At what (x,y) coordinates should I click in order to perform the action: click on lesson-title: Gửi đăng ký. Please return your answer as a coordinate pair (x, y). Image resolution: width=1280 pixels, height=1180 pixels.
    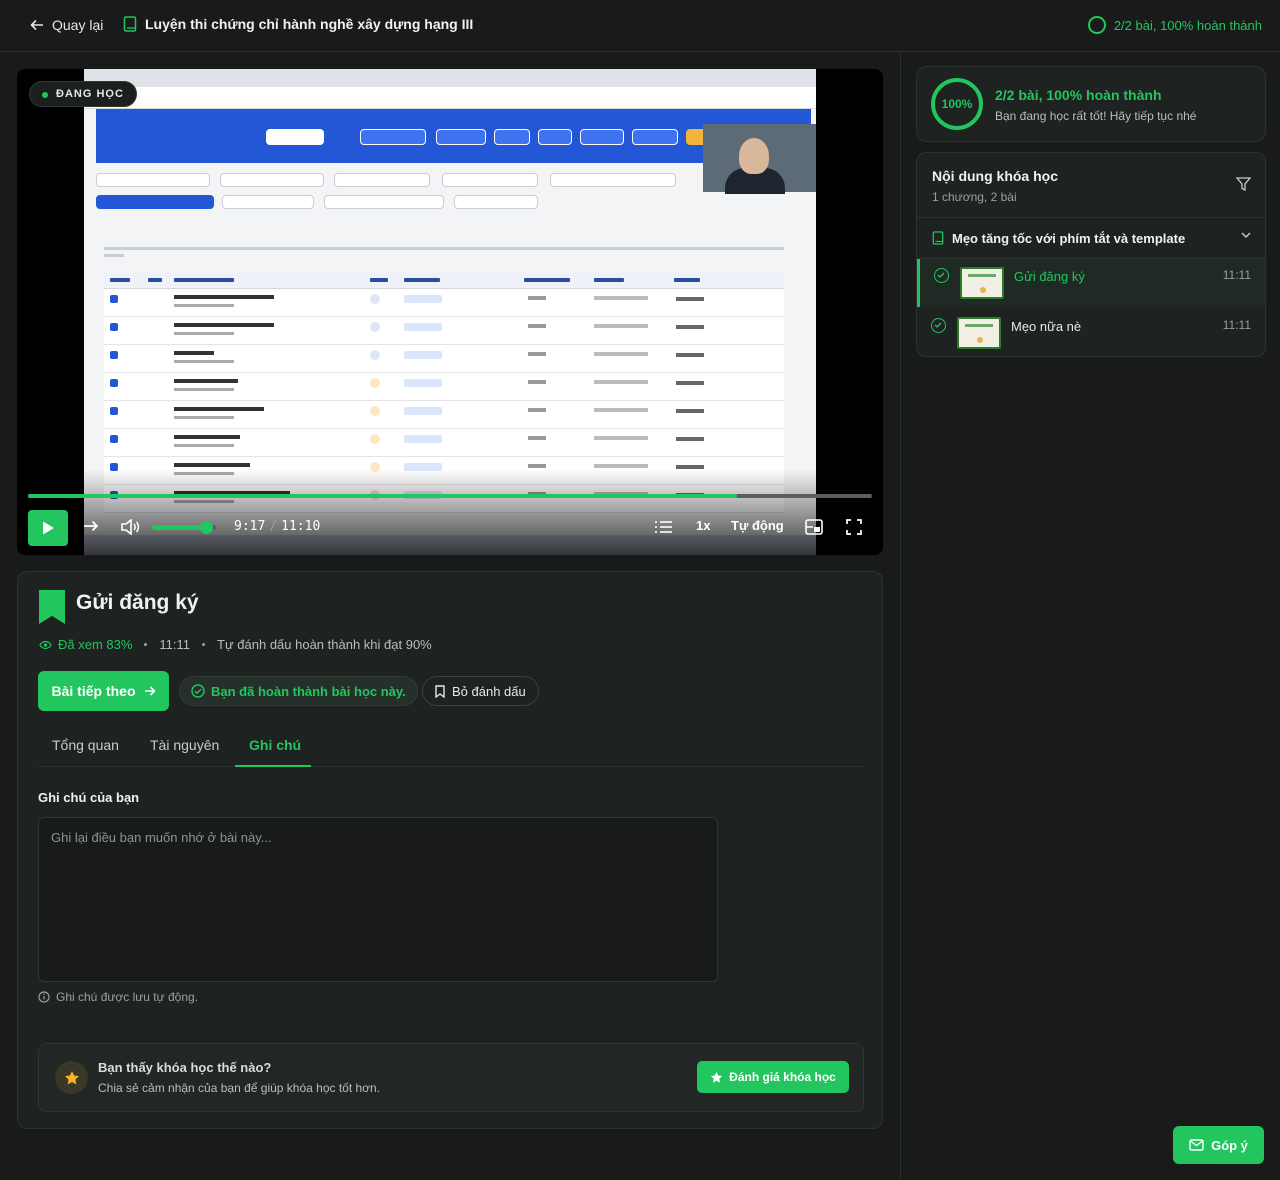
    Looking at the image, I should click on (137, 602).